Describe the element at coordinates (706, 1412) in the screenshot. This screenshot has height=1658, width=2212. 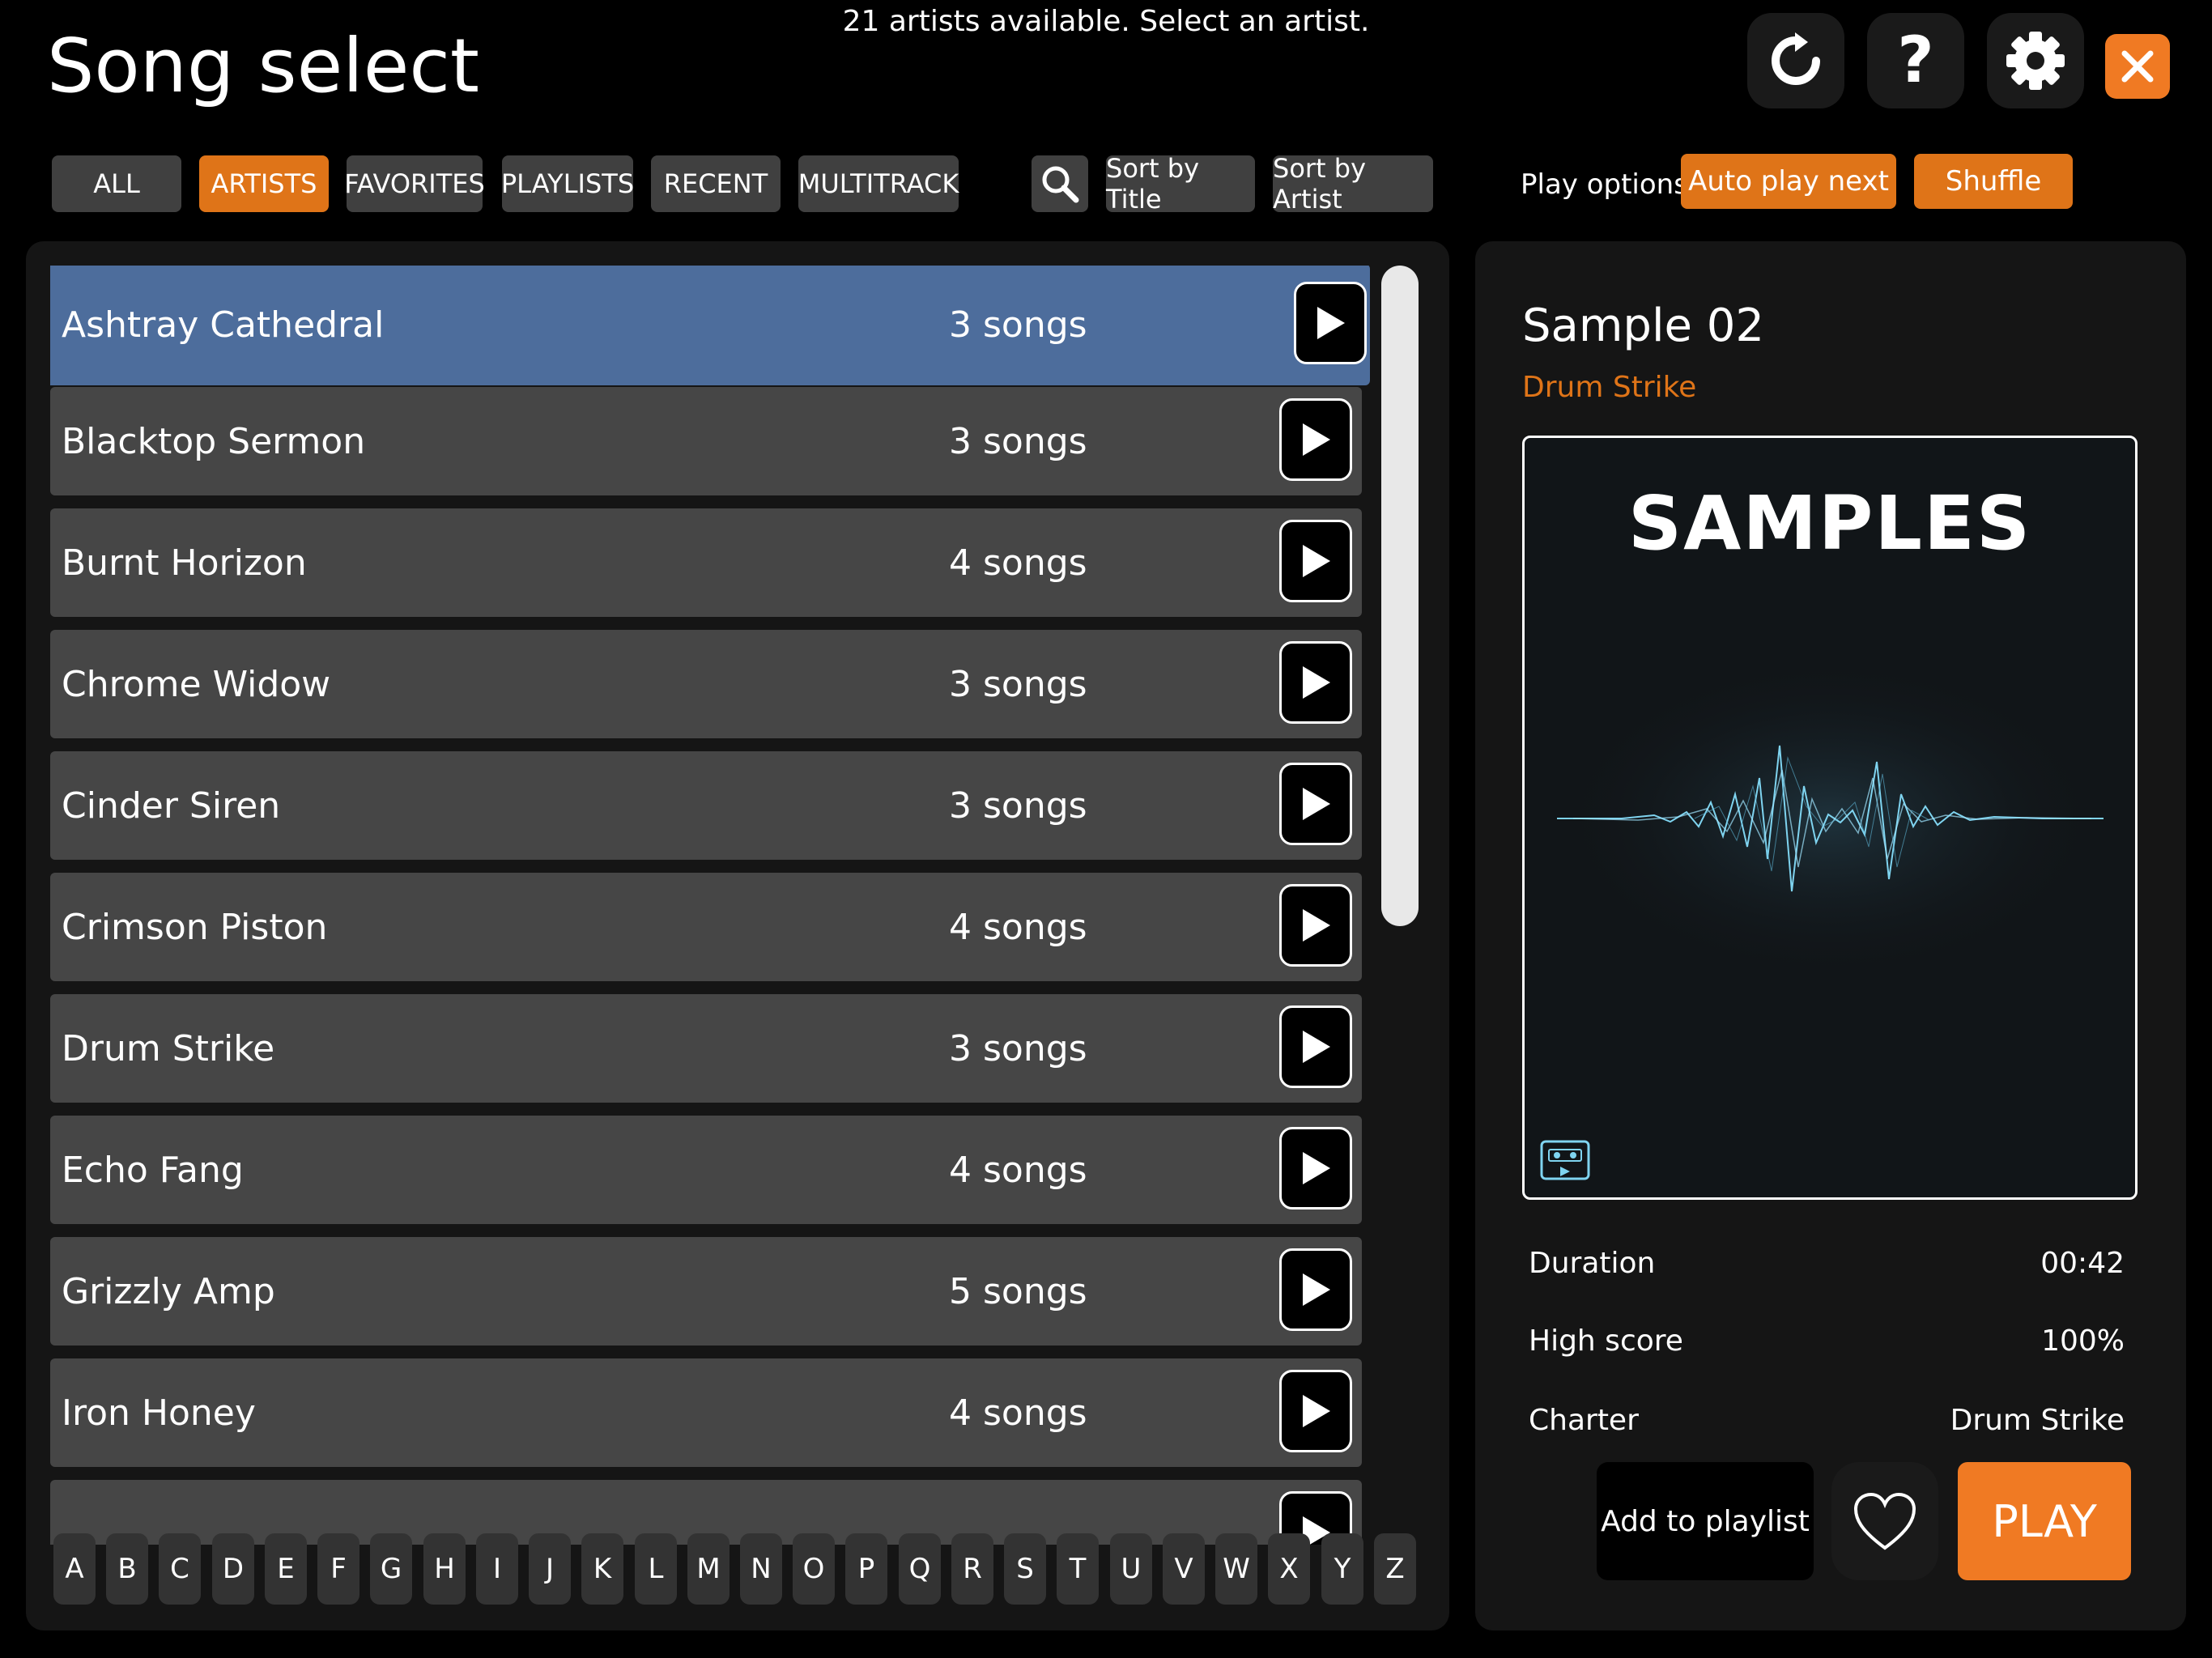
I see `artist-row: Iron Honey 4 songs` at that location.